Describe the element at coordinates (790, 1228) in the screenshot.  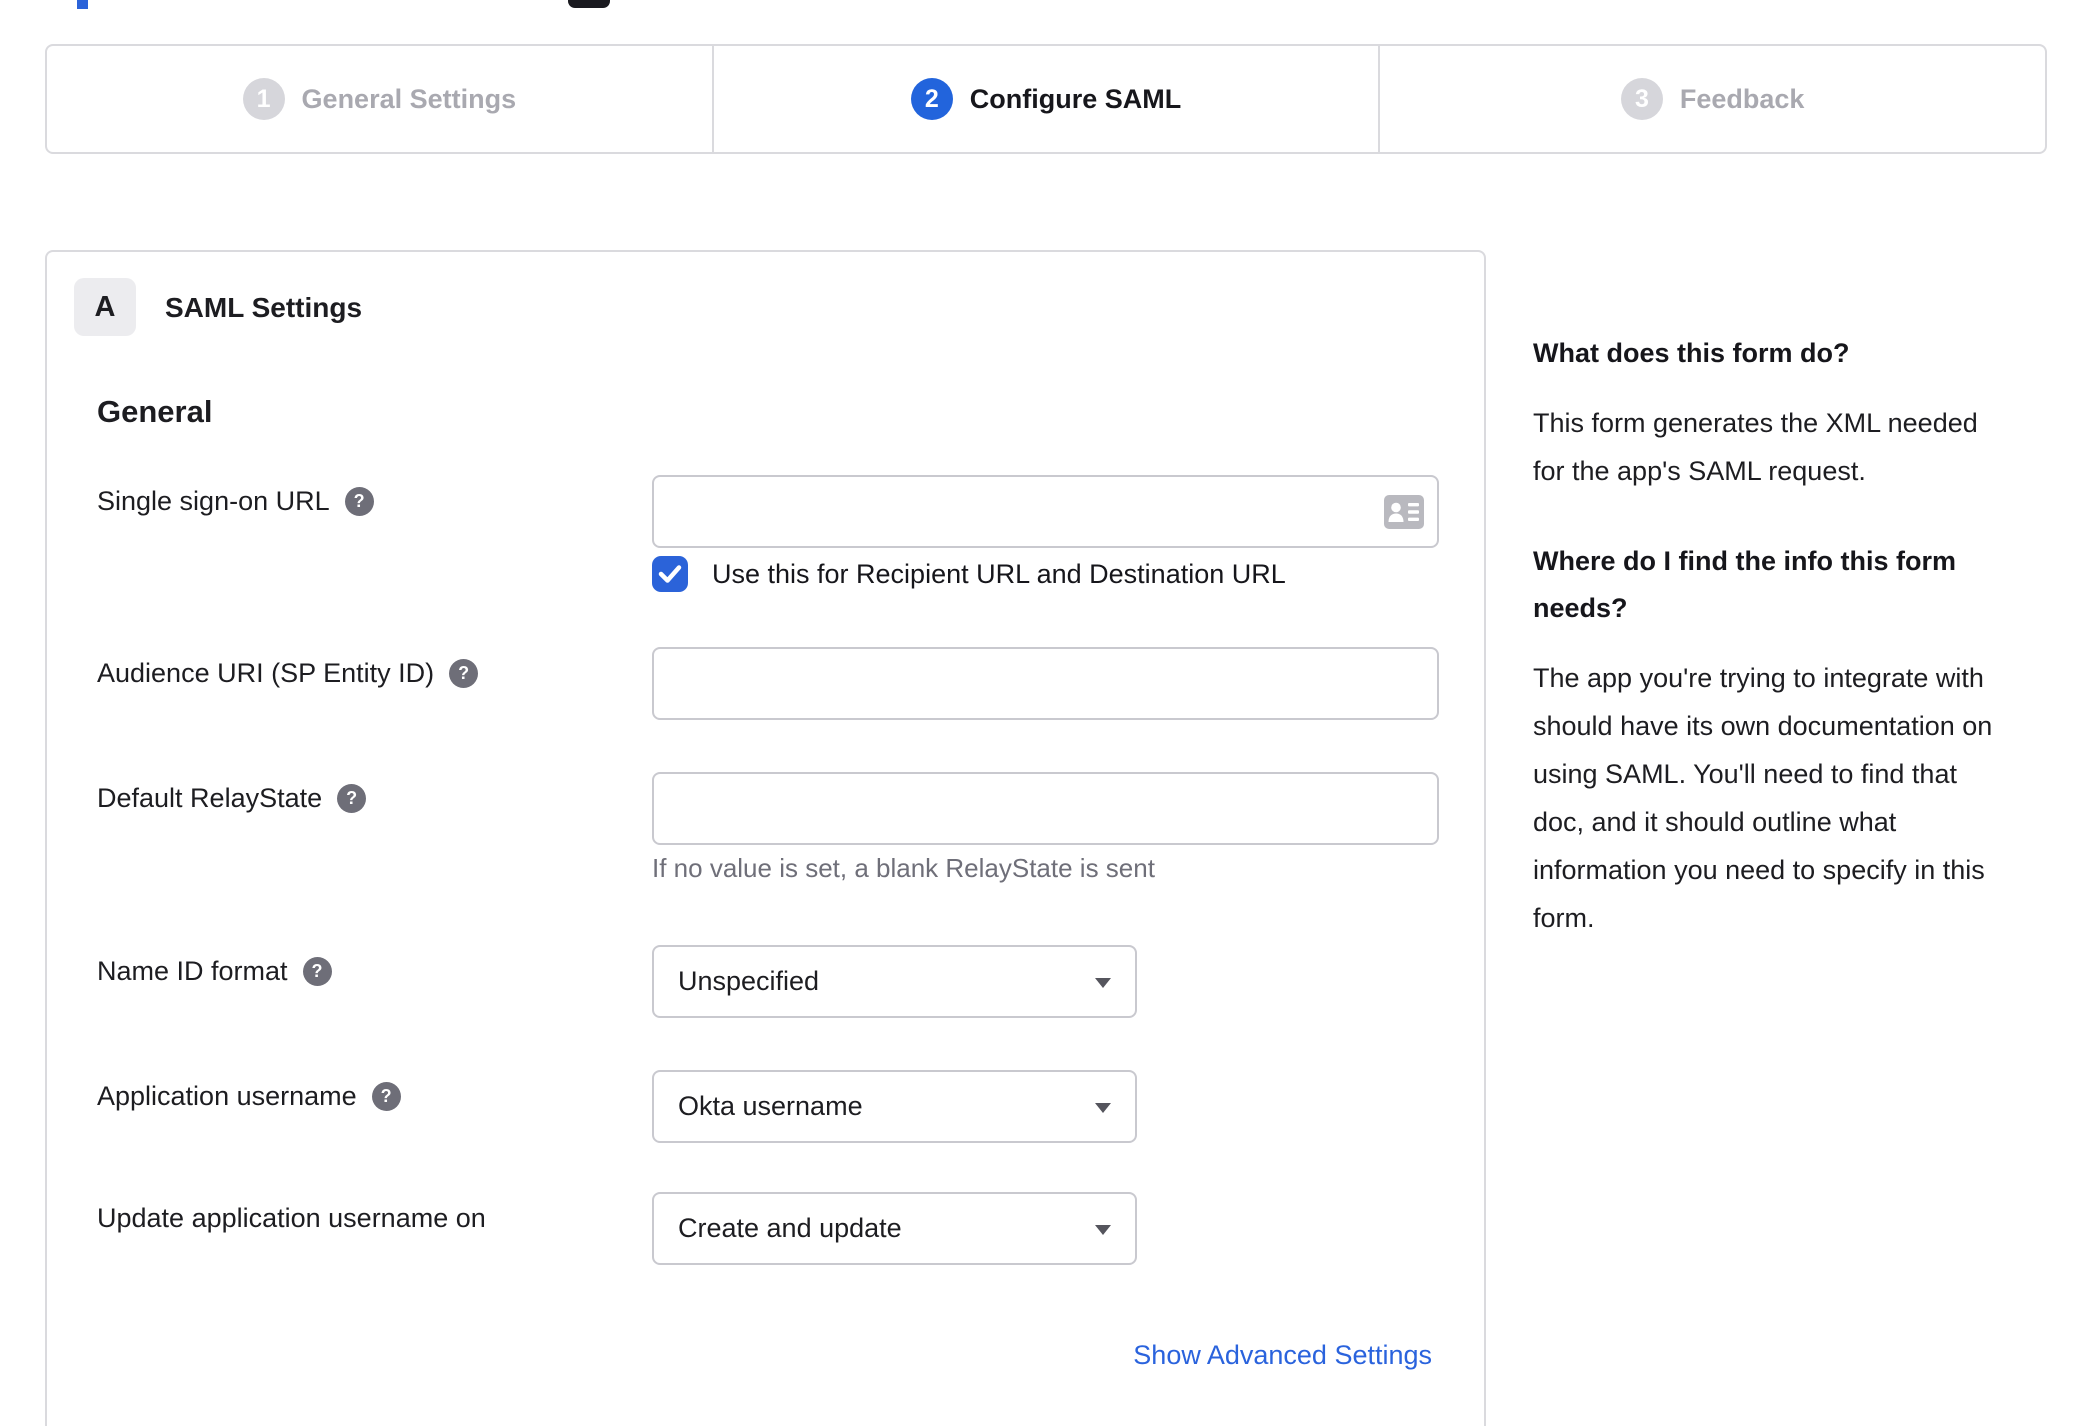
I see `update-application-username-value: Create and update` at that location.